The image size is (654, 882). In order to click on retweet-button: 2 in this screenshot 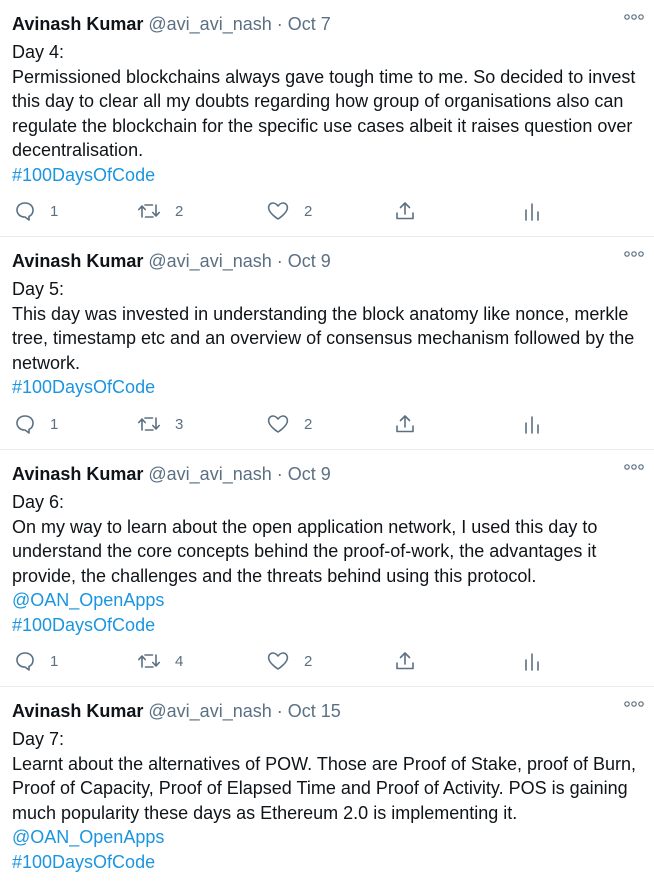, I will do `click(160, 211)`.